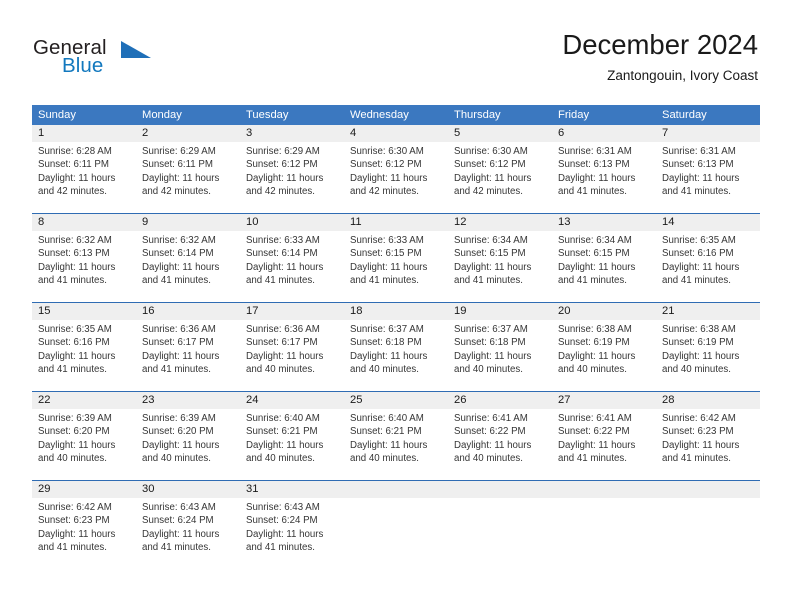  I want to click on day-number-empty, so click(396, 489).